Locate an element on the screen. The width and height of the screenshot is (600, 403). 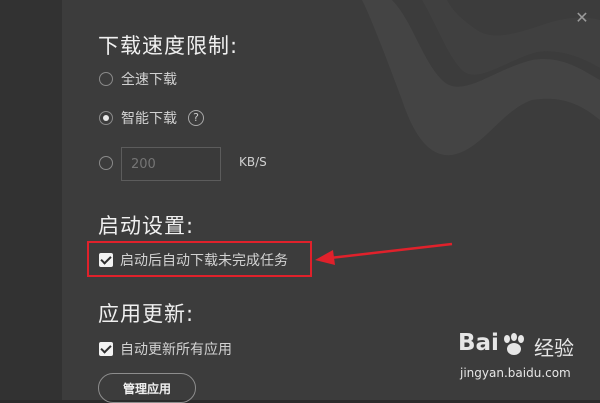
update-title: 应用更新: is located at coordinates (146, 314).